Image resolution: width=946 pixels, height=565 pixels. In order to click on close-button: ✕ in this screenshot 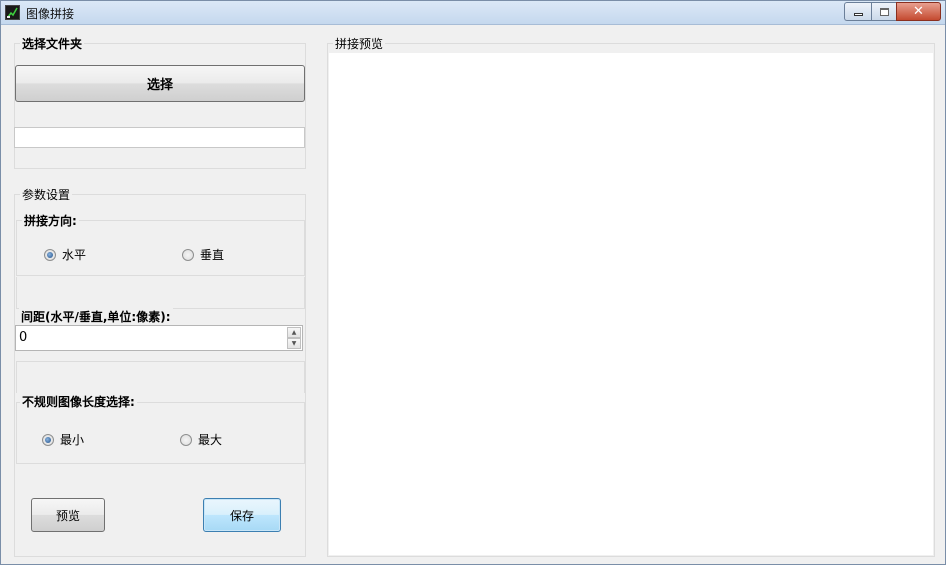, I will do `click(918, 11)`.